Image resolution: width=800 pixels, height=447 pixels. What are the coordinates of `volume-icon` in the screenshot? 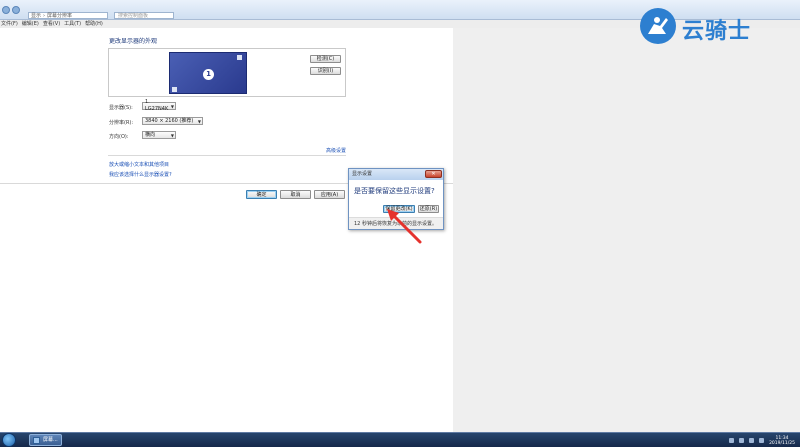 It's located at (762, 440).